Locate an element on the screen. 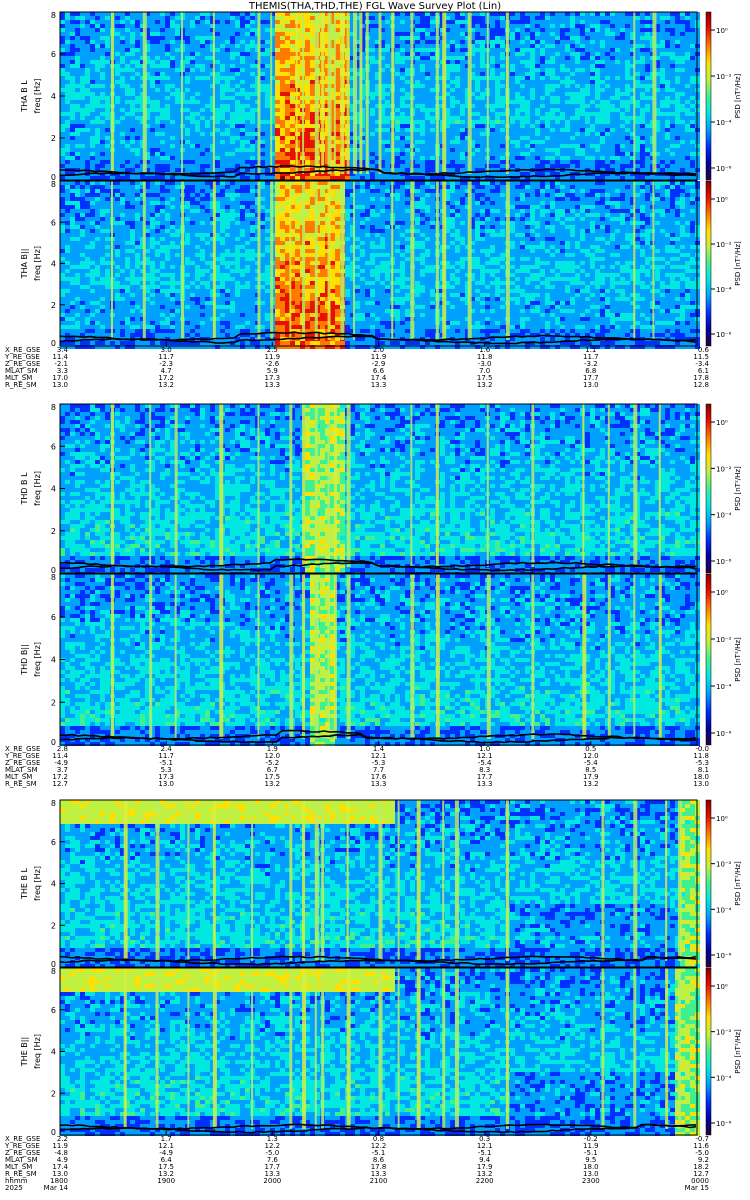 The image size is (750, 1200). y-axis-label-4: THD B|| is located at coordinates (24, 659).